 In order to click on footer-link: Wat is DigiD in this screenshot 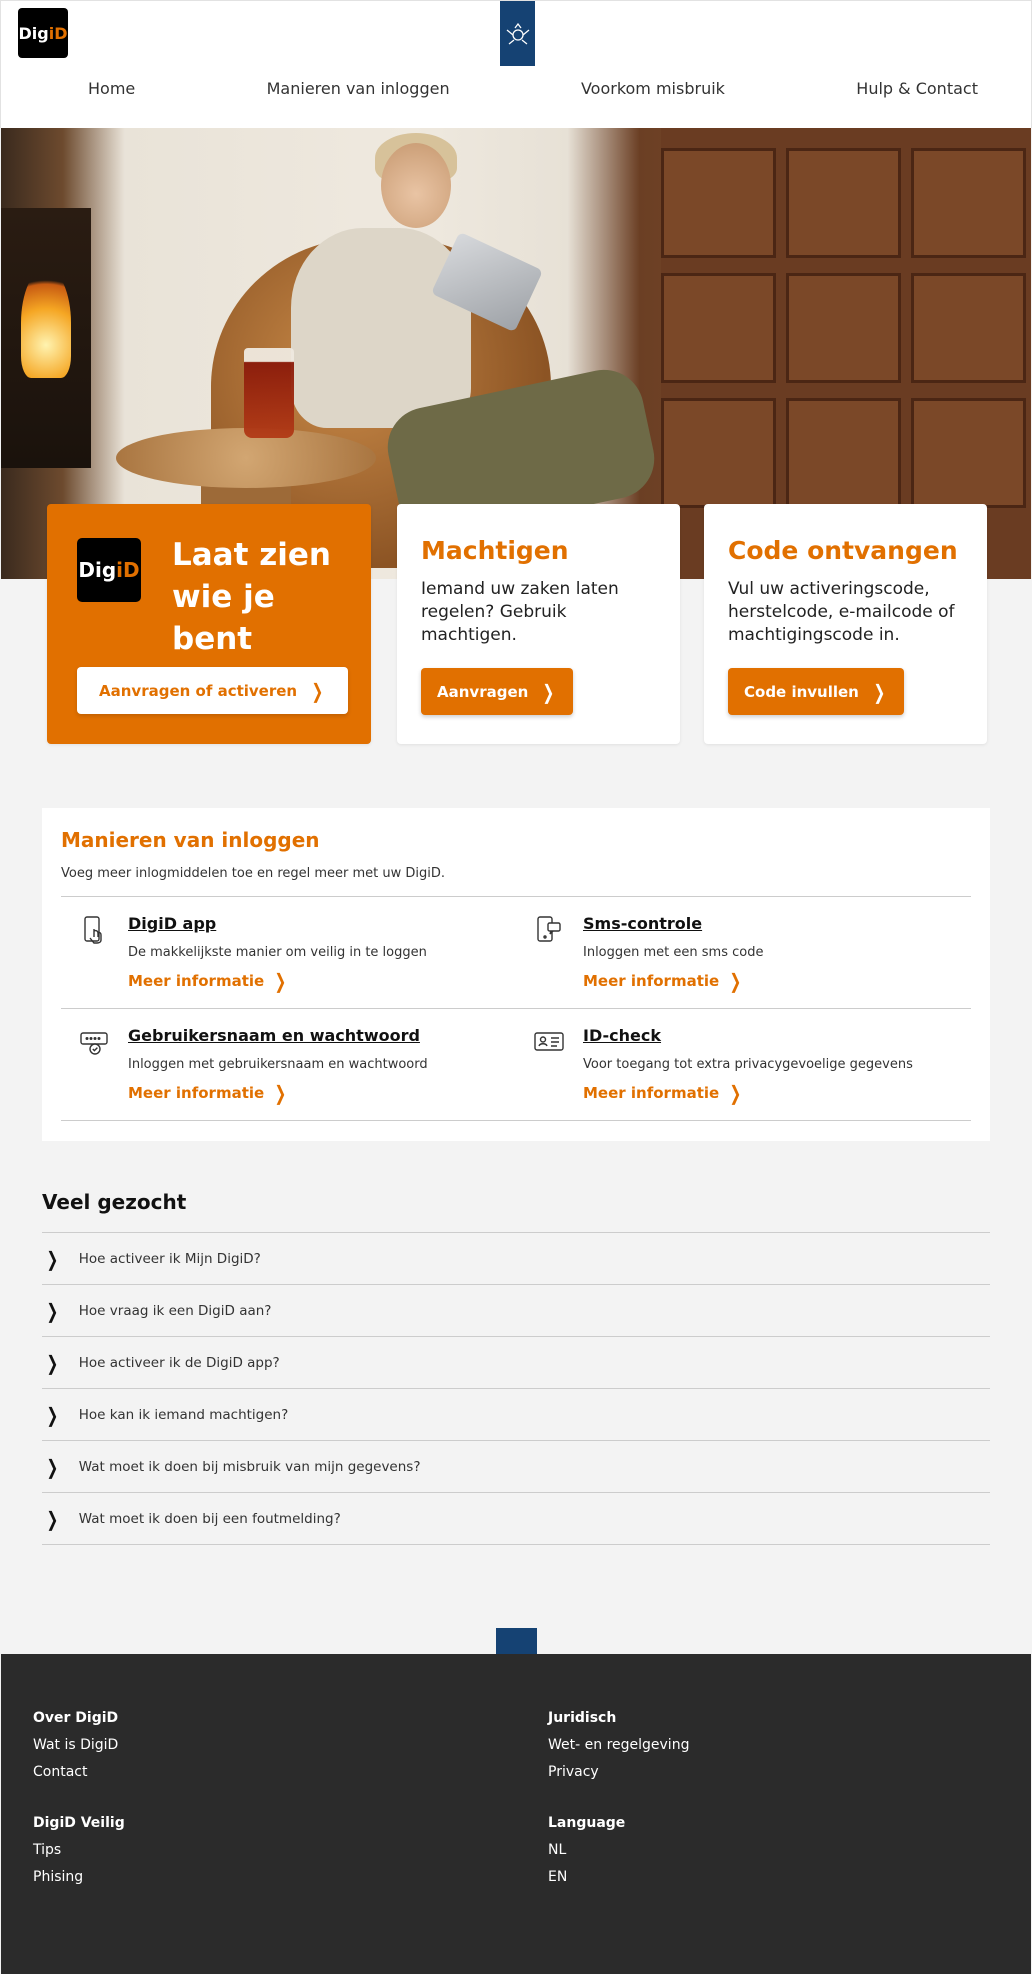, I will do `click(75, 1745)`.